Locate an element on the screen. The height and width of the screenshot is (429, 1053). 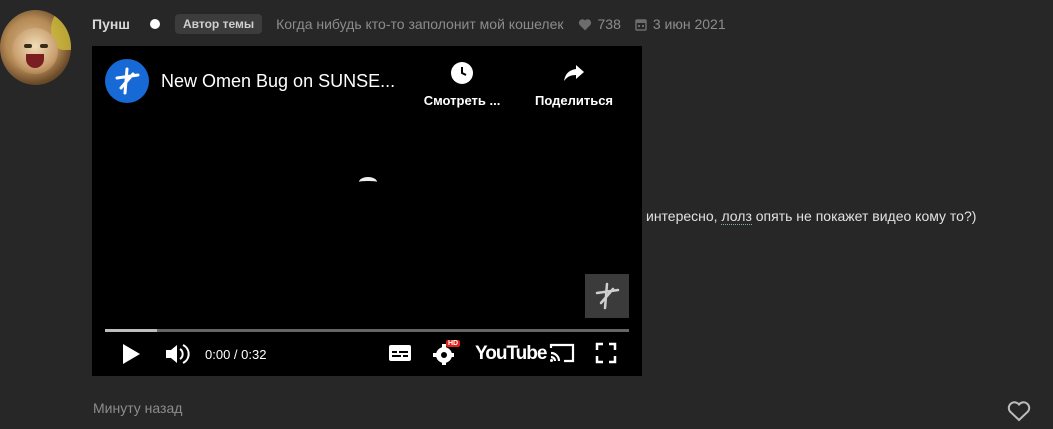
heart-icon is located at coordinates (584, 24).